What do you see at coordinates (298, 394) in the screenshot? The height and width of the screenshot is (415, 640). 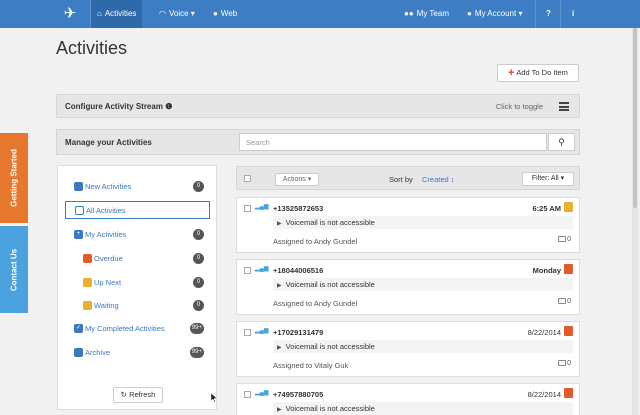 I see `caller-number: +74957880705` at bounding box center [298, 394].